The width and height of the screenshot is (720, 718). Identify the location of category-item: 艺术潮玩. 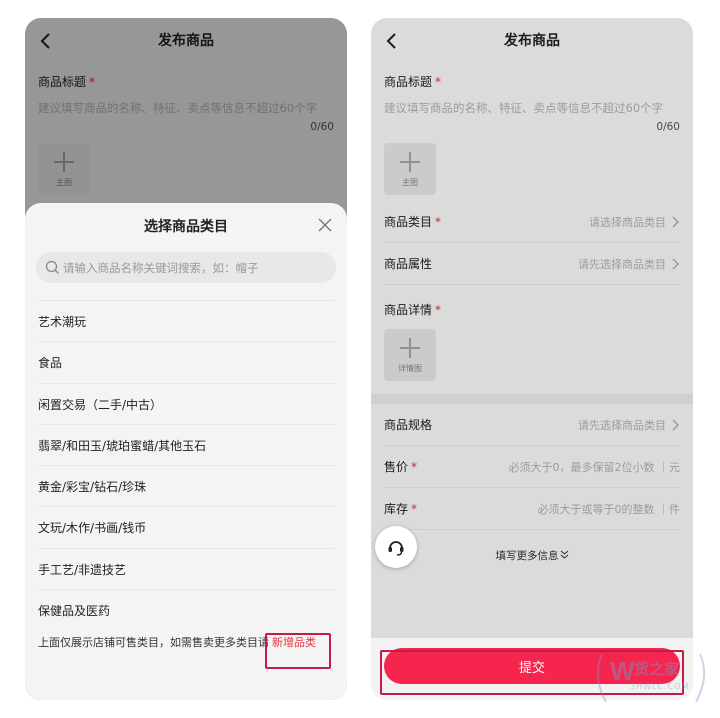
(186, 320).